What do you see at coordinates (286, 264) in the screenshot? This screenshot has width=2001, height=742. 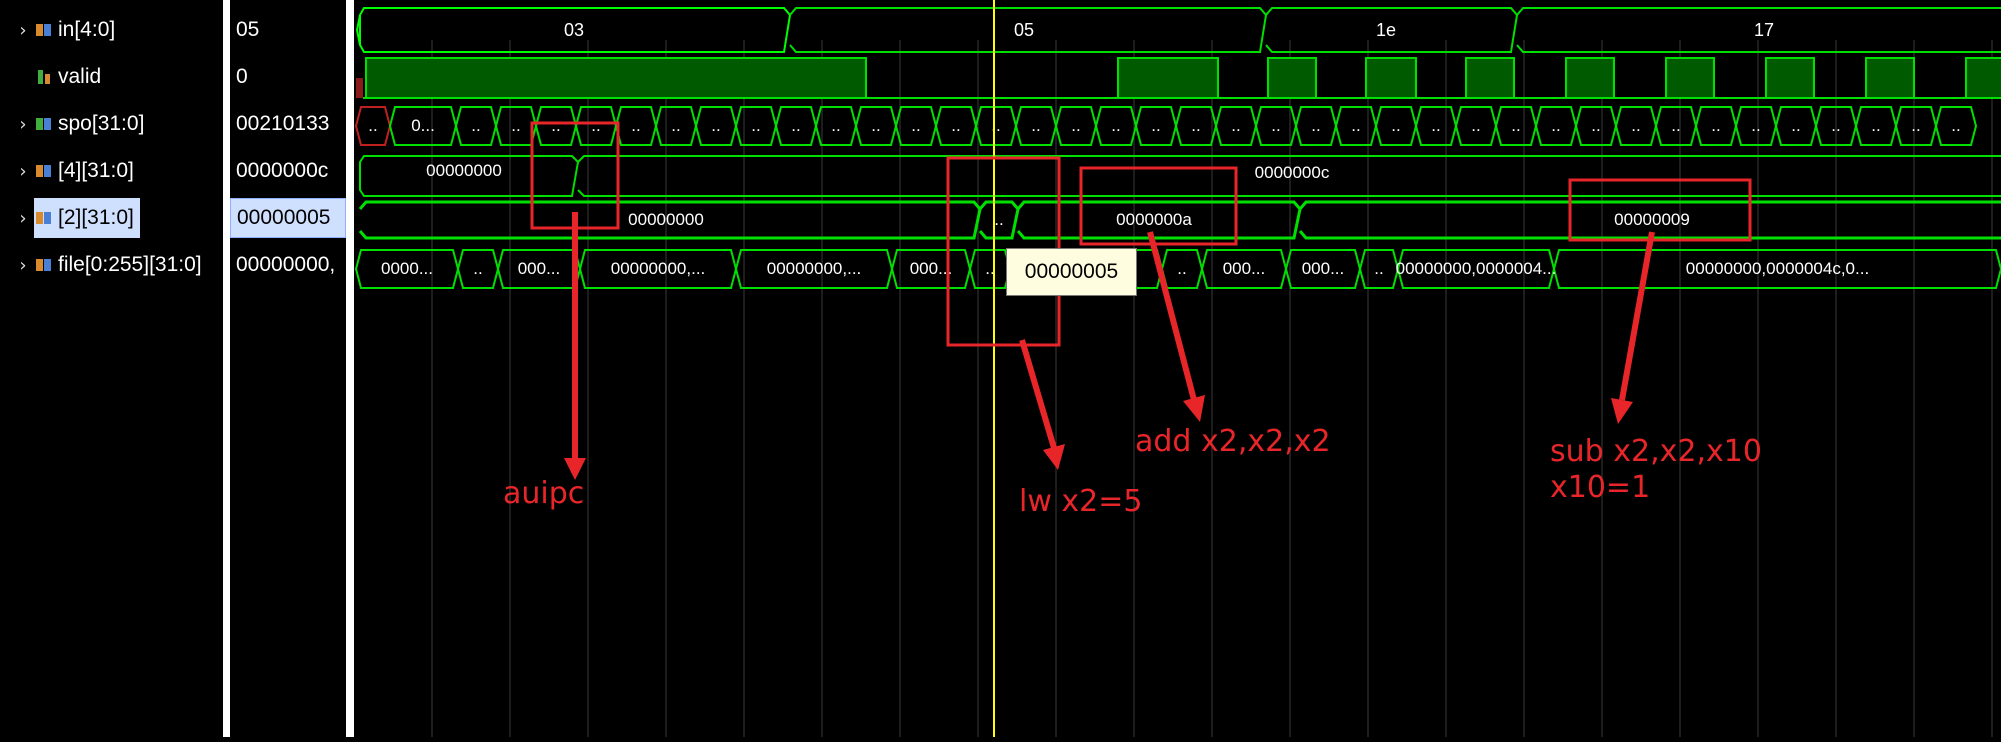 I see `signal-value: 00000000,` at bounding box center [286, 264].